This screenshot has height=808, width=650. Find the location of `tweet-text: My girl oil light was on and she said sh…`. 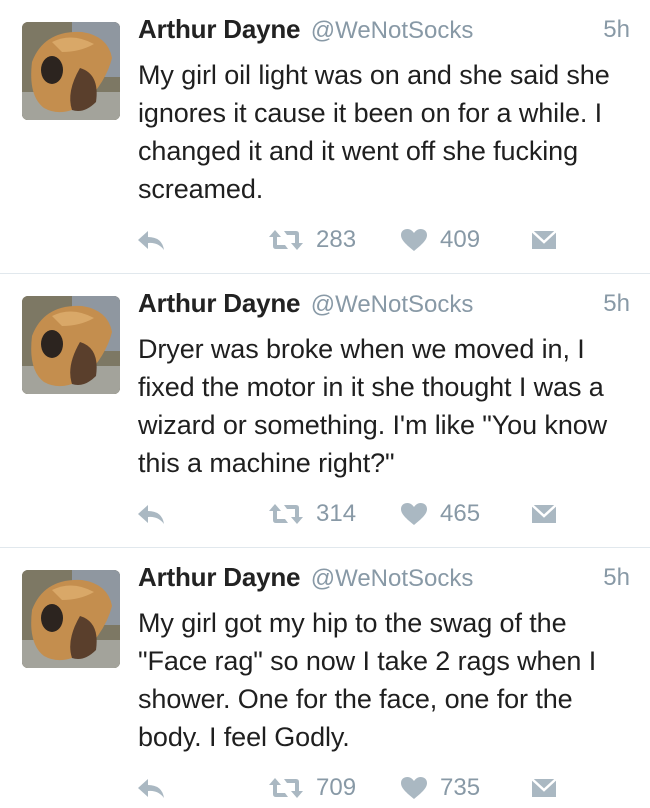

tweet-text: My girl oil light was on and she said sh… is located at coordinates (374, 132).